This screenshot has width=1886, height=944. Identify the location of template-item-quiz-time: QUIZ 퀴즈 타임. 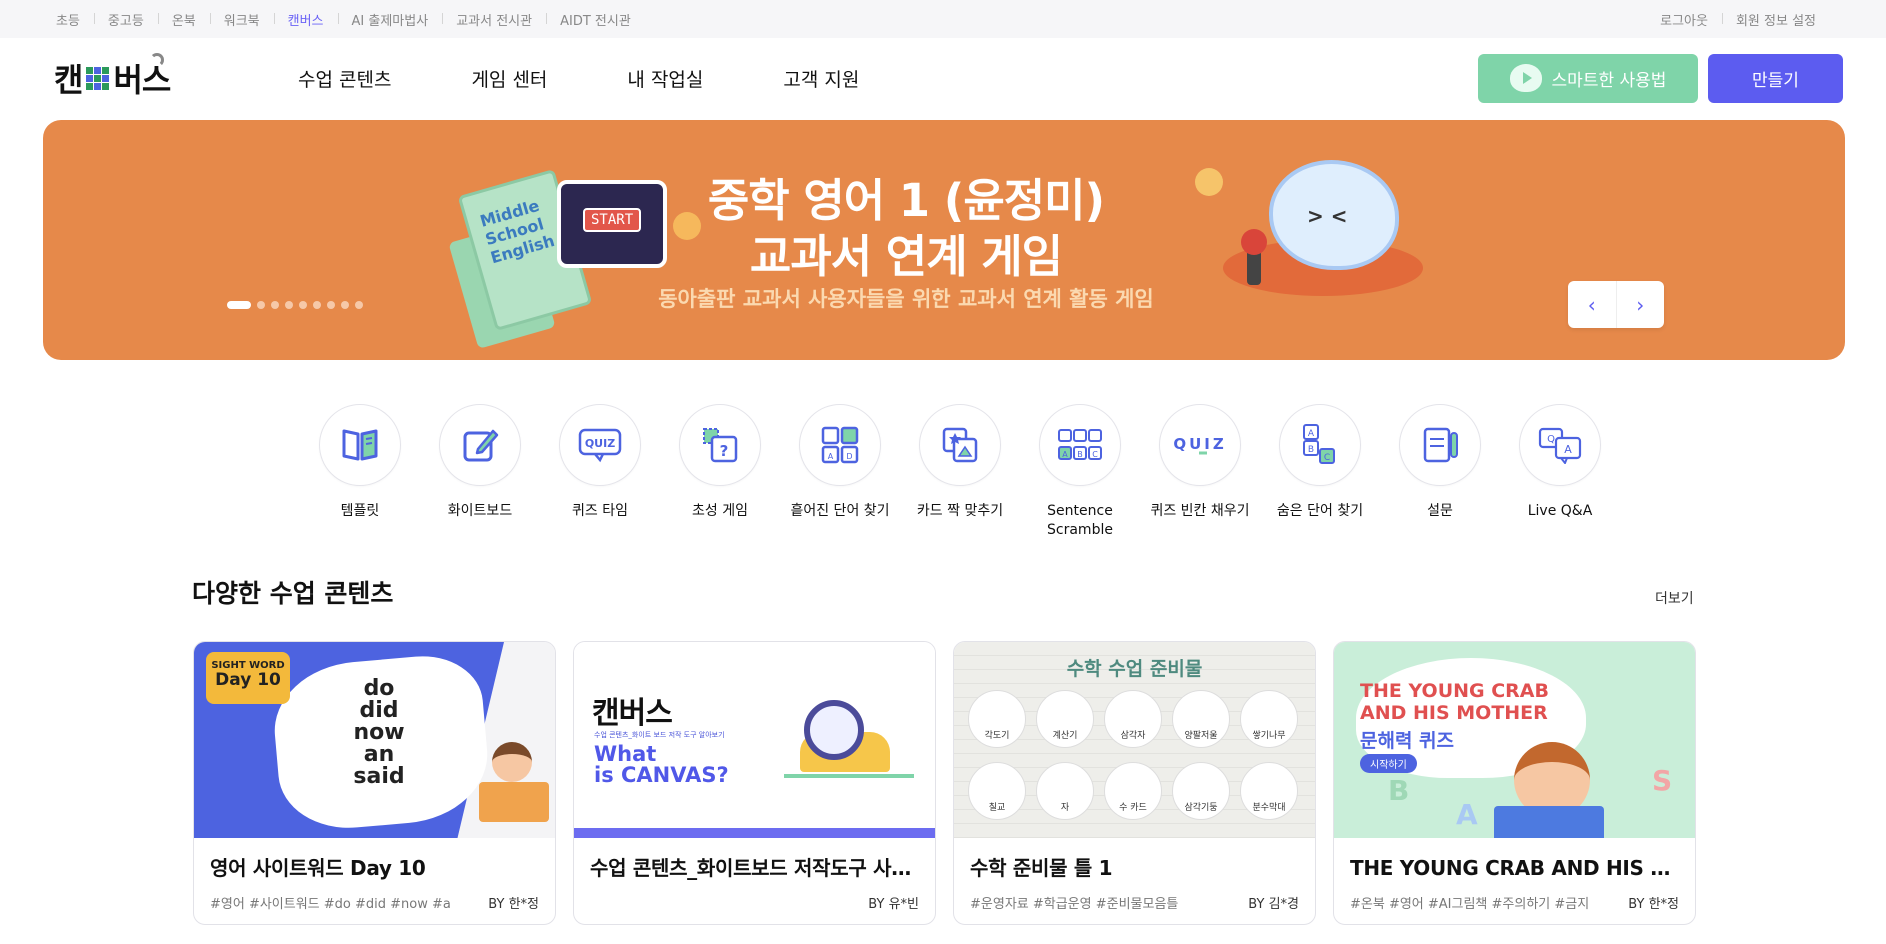
(600, 472).